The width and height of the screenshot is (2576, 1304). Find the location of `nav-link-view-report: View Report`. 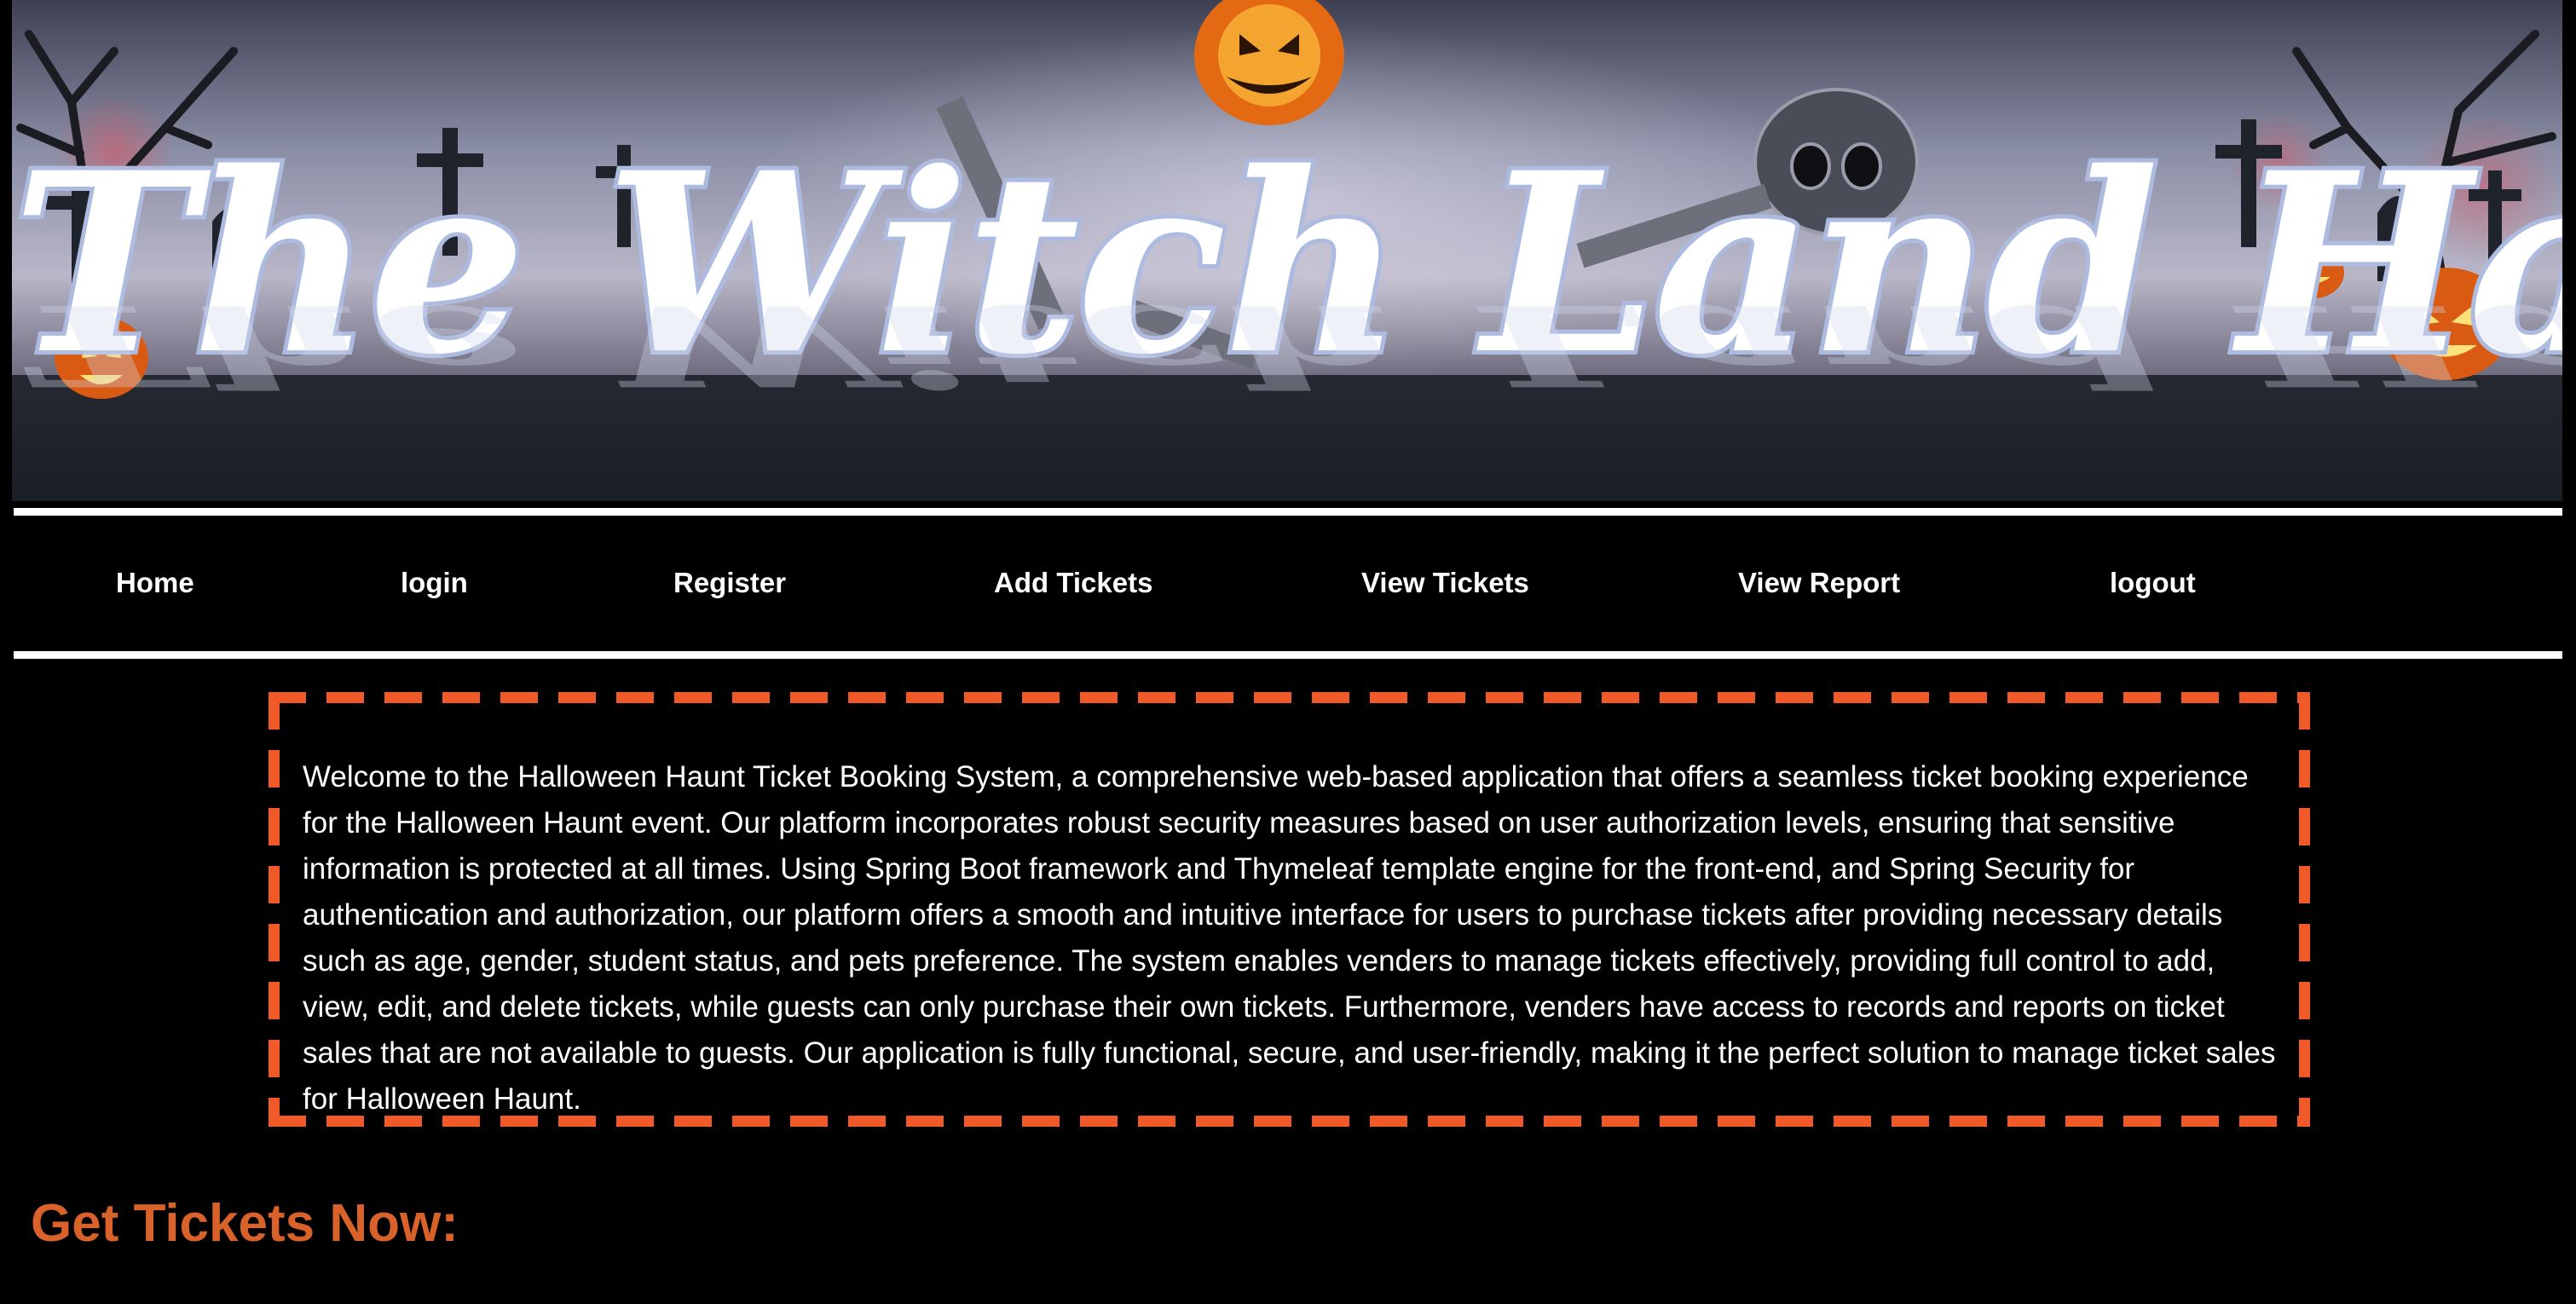

nav-link-view-report: View Report is located at coordinates (1819, 583).